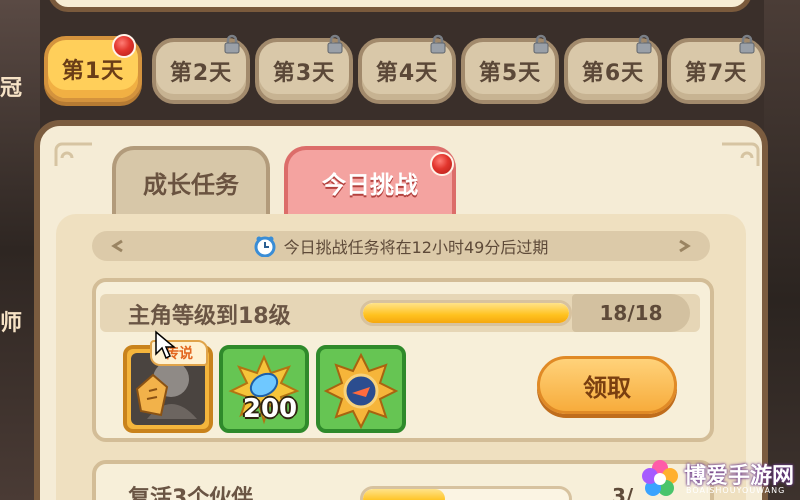 The width and height of the screenshot is (800, 500). Describe the element at coordinates (607, 387) in the screenshot. I see `claim-button-label: 领取` at that location.